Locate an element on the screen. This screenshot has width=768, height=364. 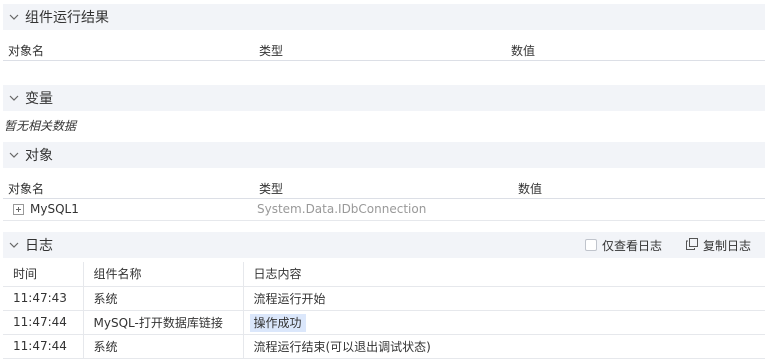
only-view-log-toggle: 仅查看日志 is located at coordinates (623, 245).